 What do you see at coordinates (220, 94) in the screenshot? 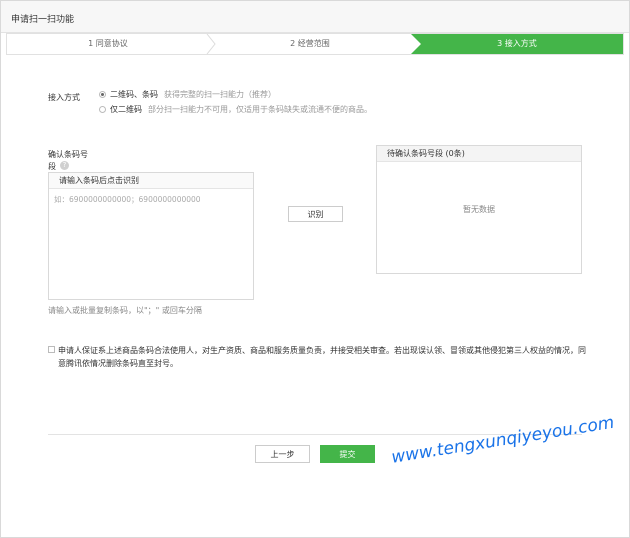
I see `option-desc: 获得完整的扫一扫能力（推荐）` at bounding box center [220, 94].